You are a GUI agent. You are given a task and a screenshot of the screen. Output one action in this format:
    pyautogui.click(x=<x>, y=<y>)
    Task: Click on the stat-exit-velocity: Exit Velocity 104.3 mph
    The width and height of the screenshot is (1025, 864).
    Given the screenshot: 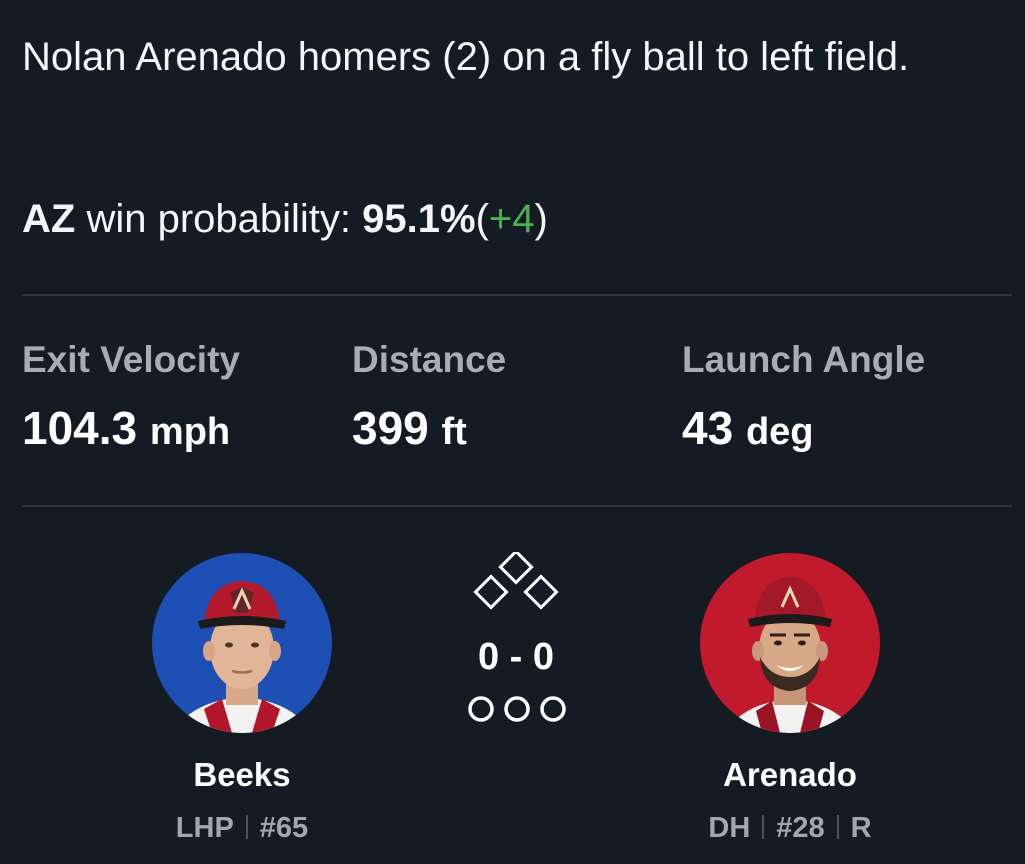 What is the action you would take?
    pyautogui.click(x=131, y=397)
    